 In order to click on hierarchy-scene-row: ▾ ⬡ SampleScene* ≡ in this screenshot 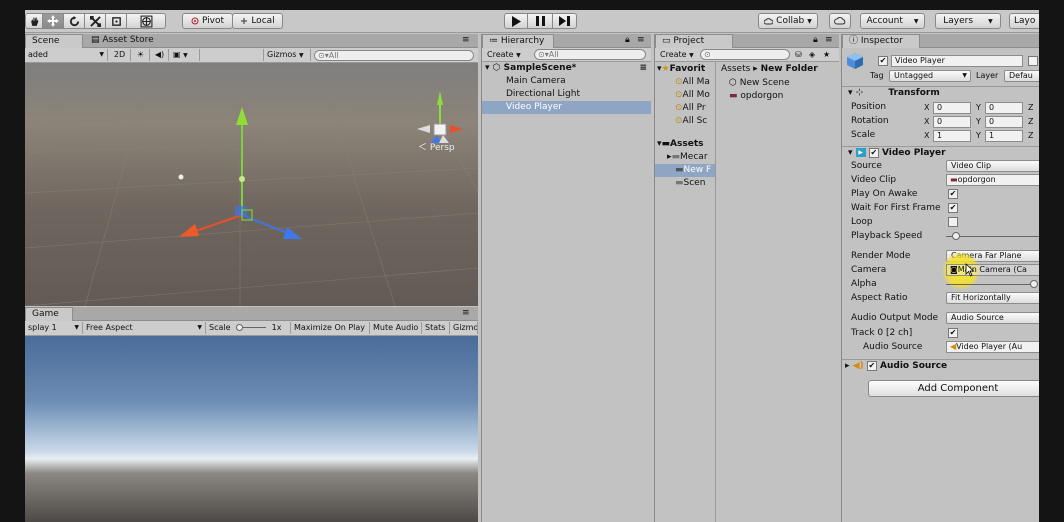, I will do `click(566, 68)`.